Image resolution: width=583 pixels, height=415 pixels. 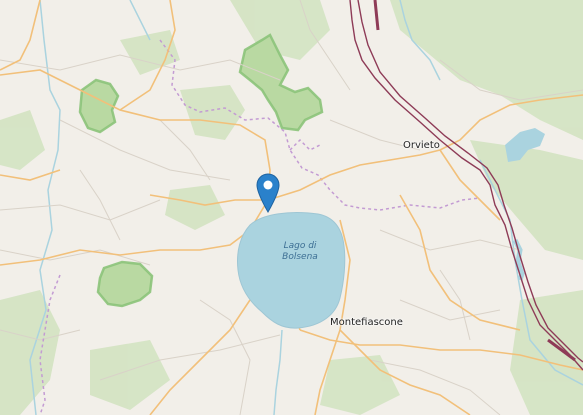 What do you see at coordinates (366, 322) in the screenshot?
I see `place-label-montefiascone: Montefiascone` at bounding box center [366, 322].